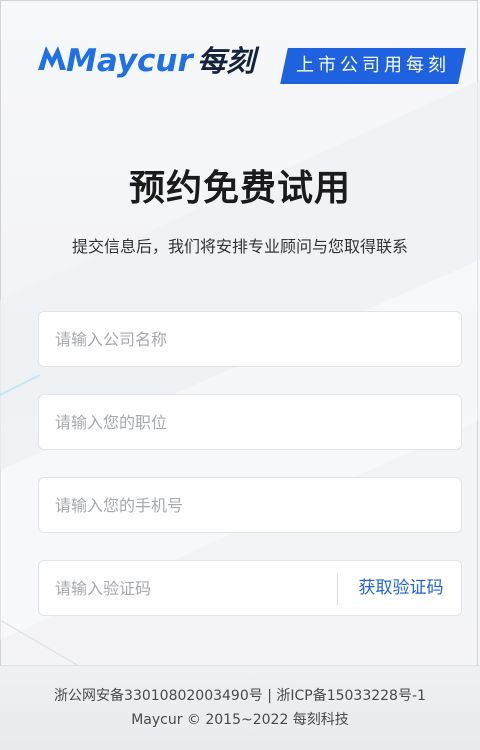 This screenshot has height=750, width=480. What do you see at coordinates (190, 505) in the screenshot?
I see `phone-input` at bounding box center [190, 505].